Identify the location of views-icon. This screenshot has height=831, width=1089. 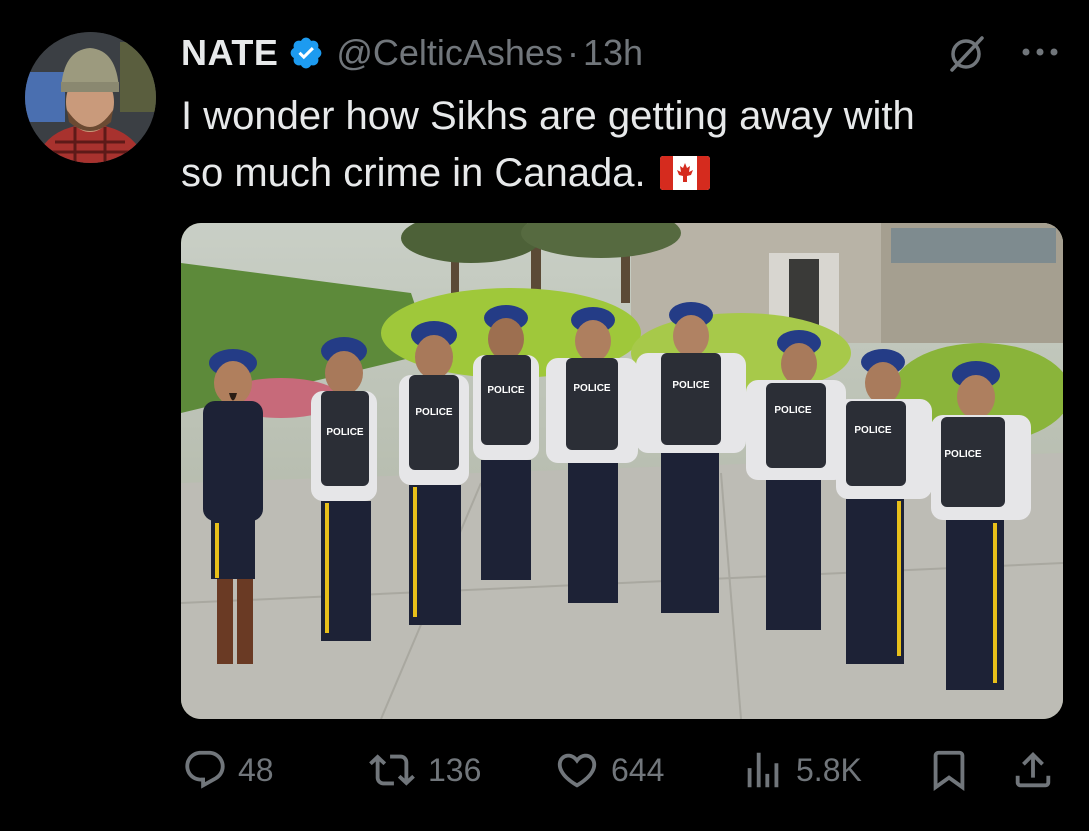
(763, 770).